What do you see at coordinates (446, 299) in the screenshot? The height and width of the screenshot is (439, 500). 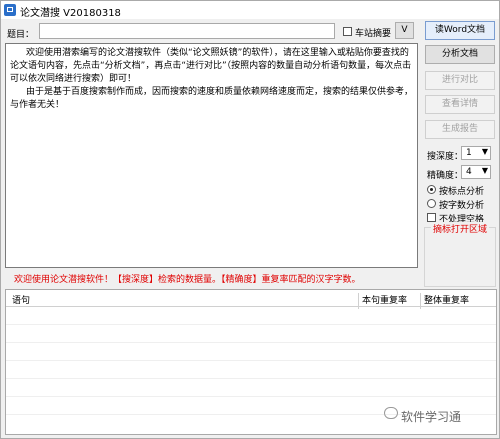 I see `col-overall-rate-header: 整体重复率` at bounding box center [446, 299].